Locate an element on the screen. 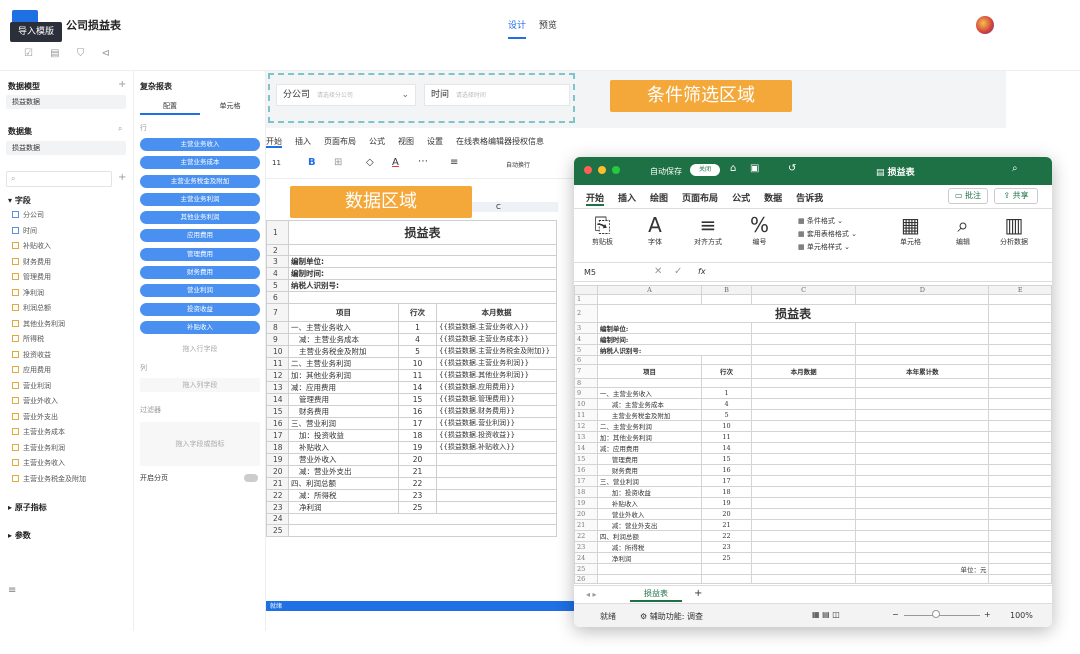 Image resolution: width=1080 pixels, height=654 pixels. field-item: 主营业务利润 is located at coordinates (67, 449).